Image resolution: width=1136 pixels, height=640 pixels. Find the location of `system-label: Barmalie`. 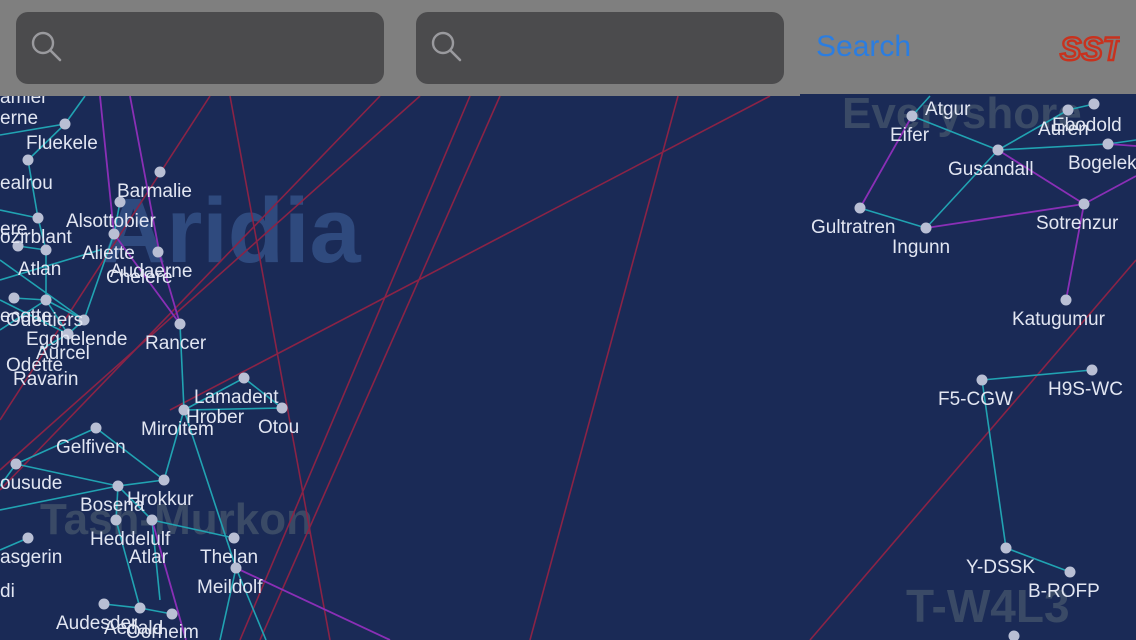

system-label: Barmalie is located at coordinates (154, 191).